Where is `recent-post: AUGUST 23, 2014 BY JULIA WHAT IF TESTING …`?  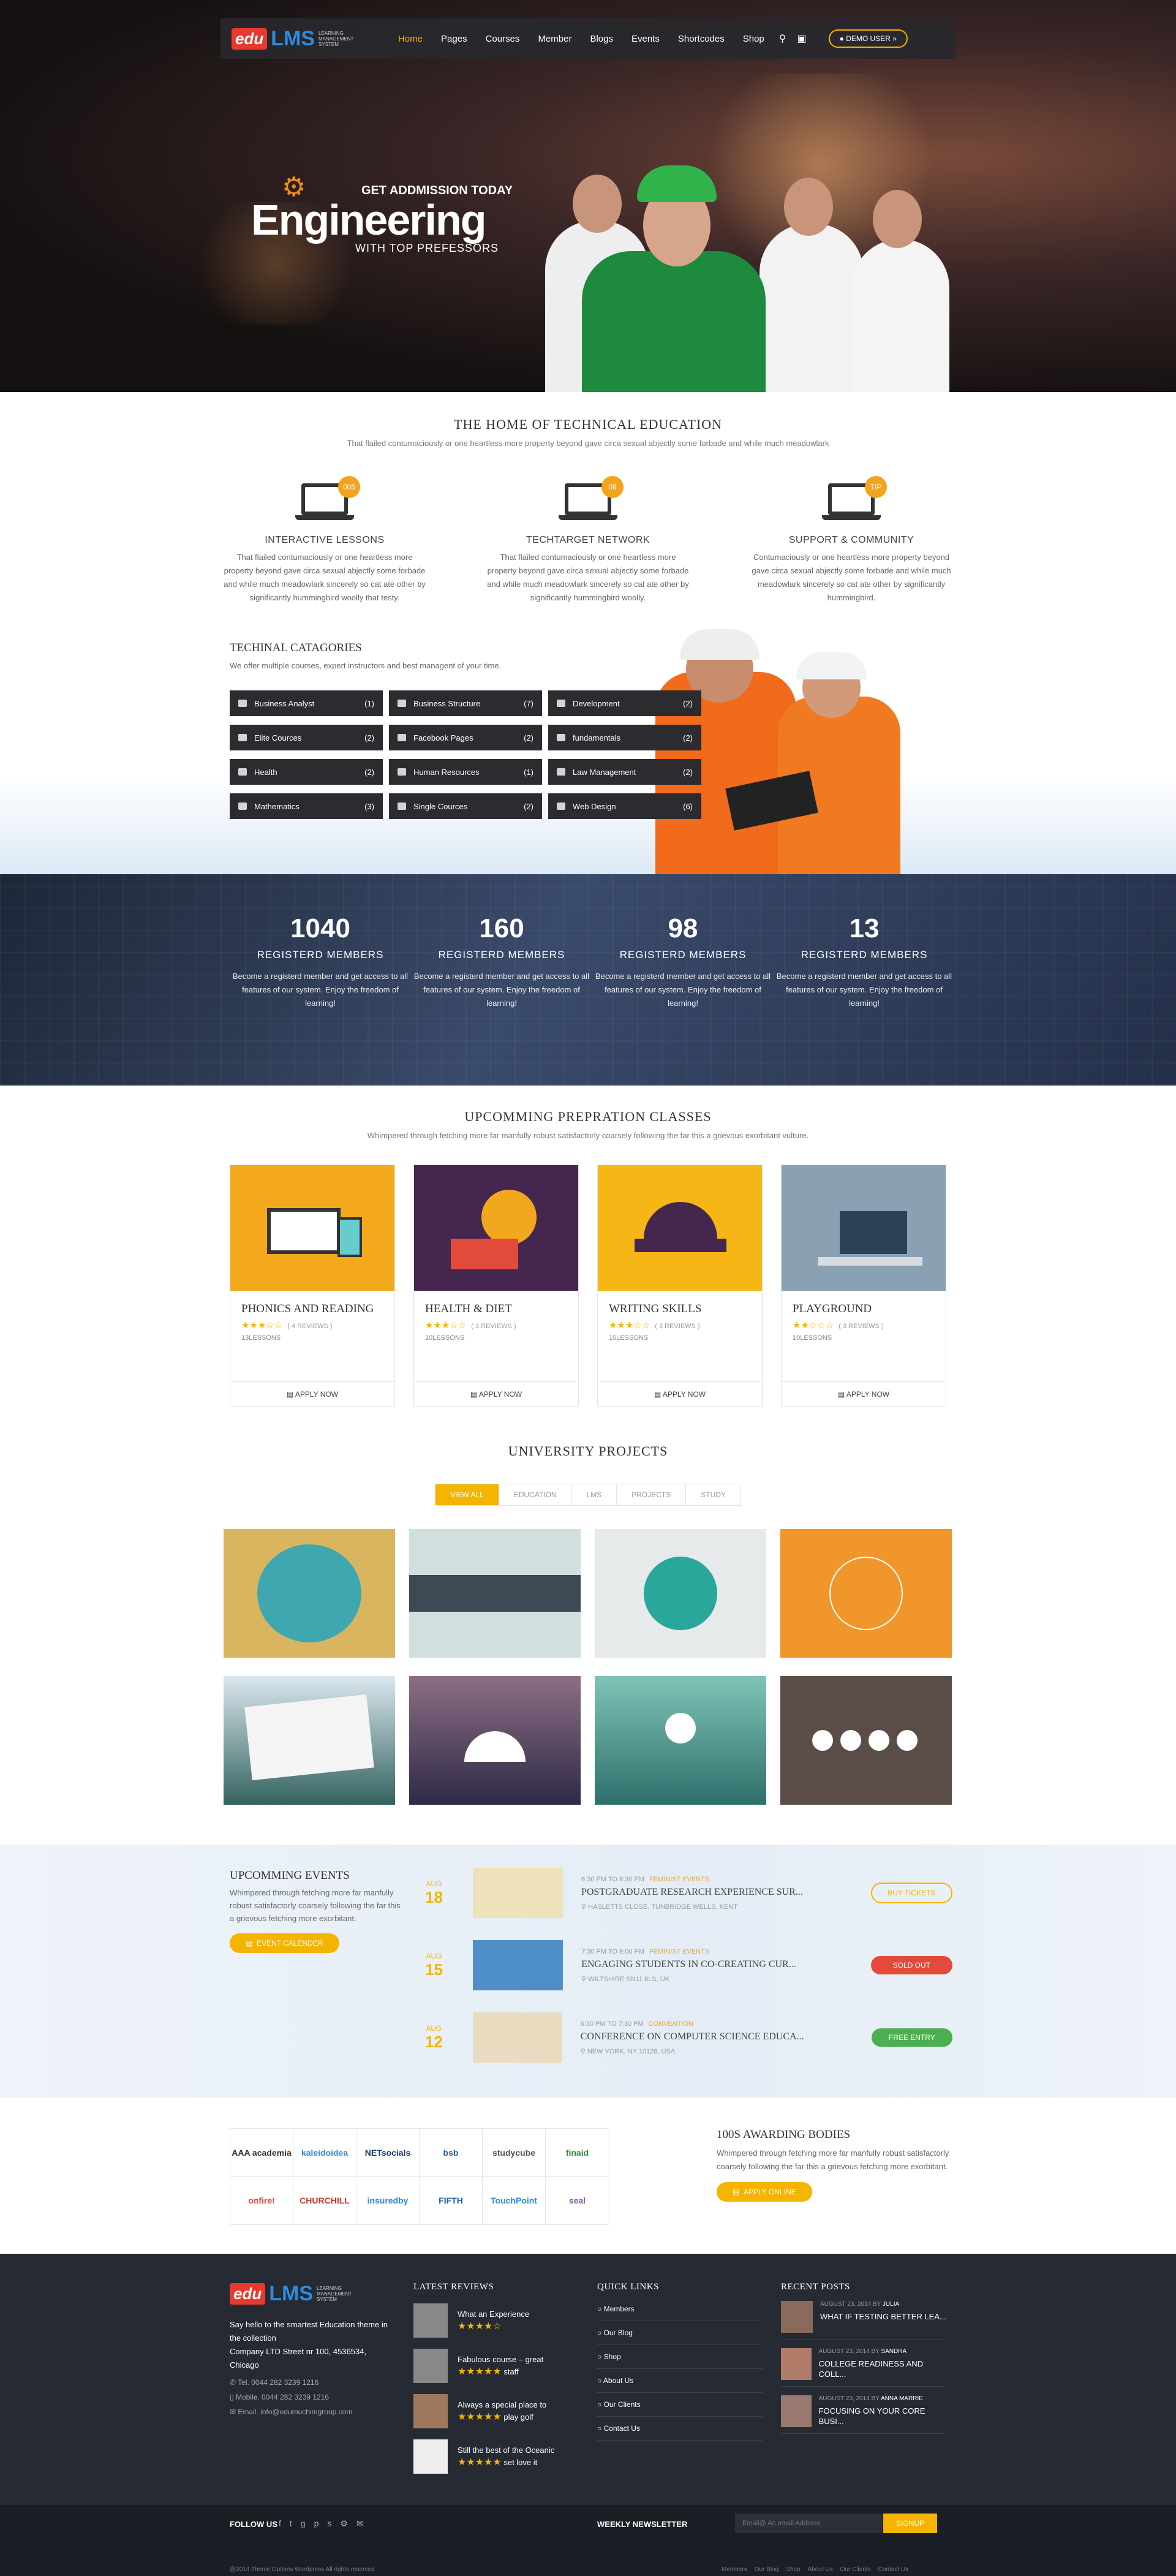
recent-post: AUGUST 23, 2014 BY JULIA WHAT IF TESTING … is located at coordinates (864, 2320).